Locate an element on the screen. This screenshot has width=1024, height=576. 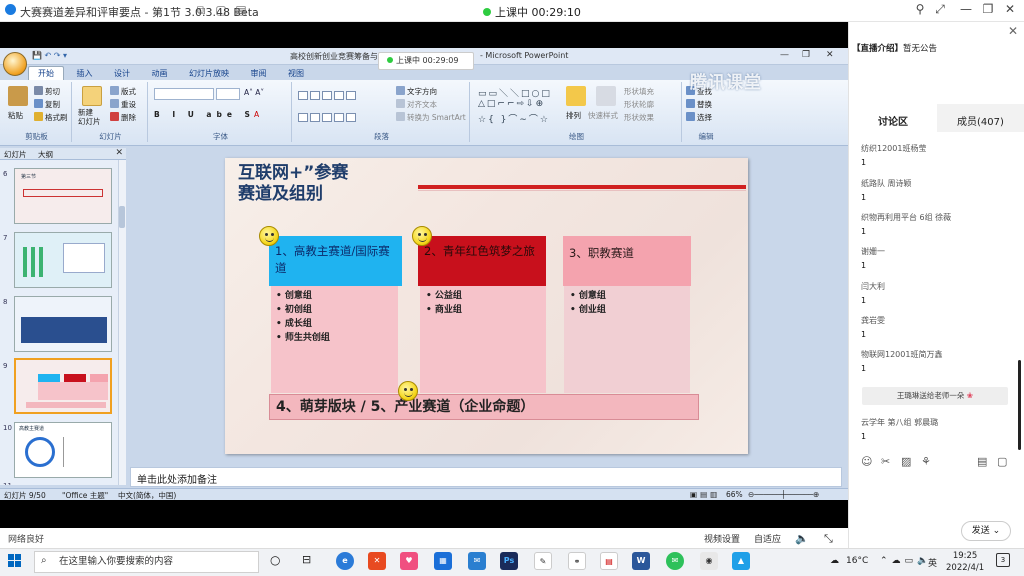
app-icon-pdf: ▤ is located at coordinates (609, 561).